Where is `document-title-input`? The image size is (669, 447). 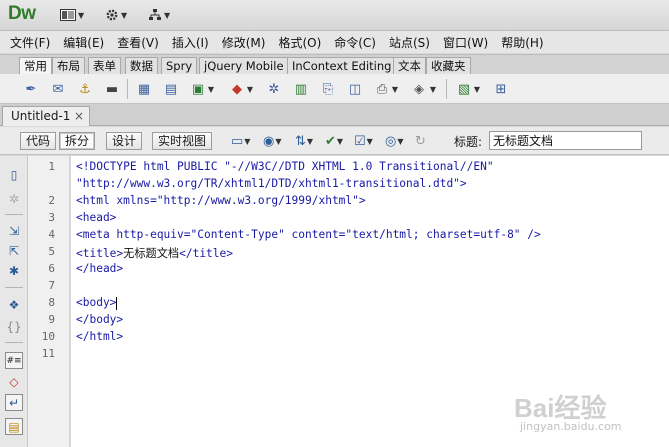
document-title-input is located at coordinates (565, 140).